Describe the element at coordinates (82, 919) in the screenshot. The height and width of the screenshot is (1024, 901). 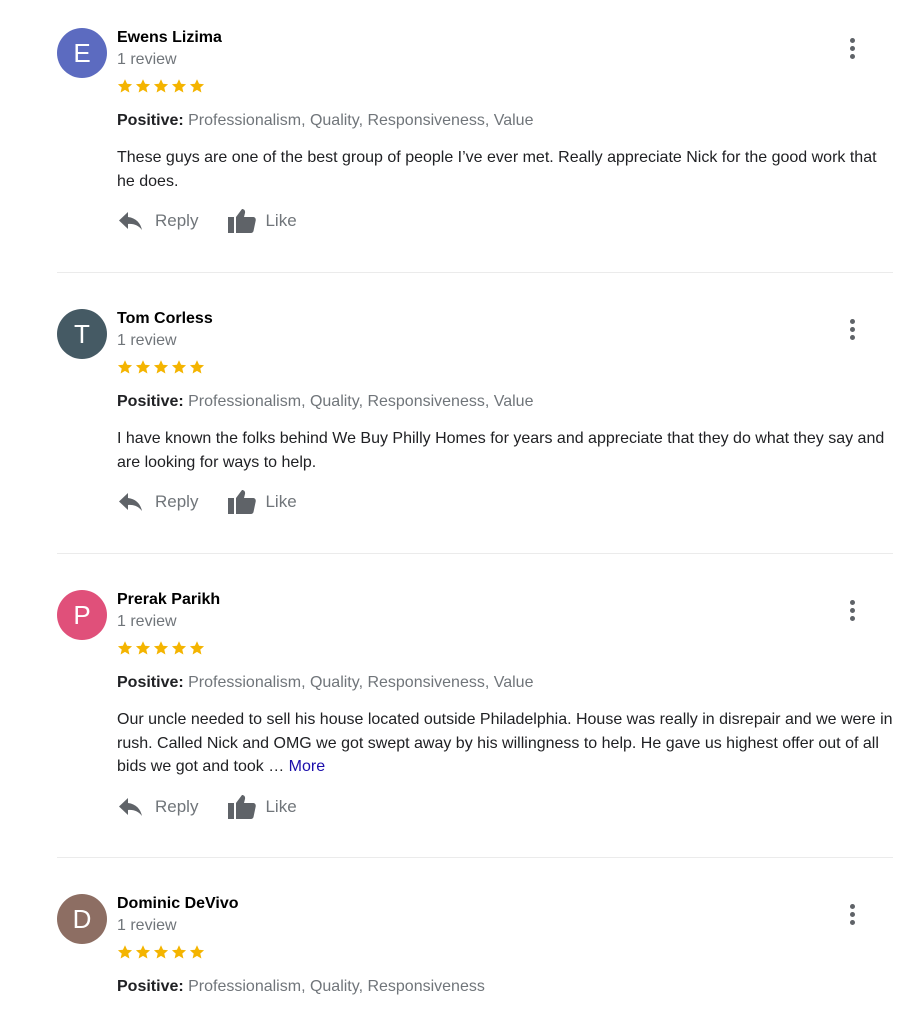
I see `avatar: D` at that location.